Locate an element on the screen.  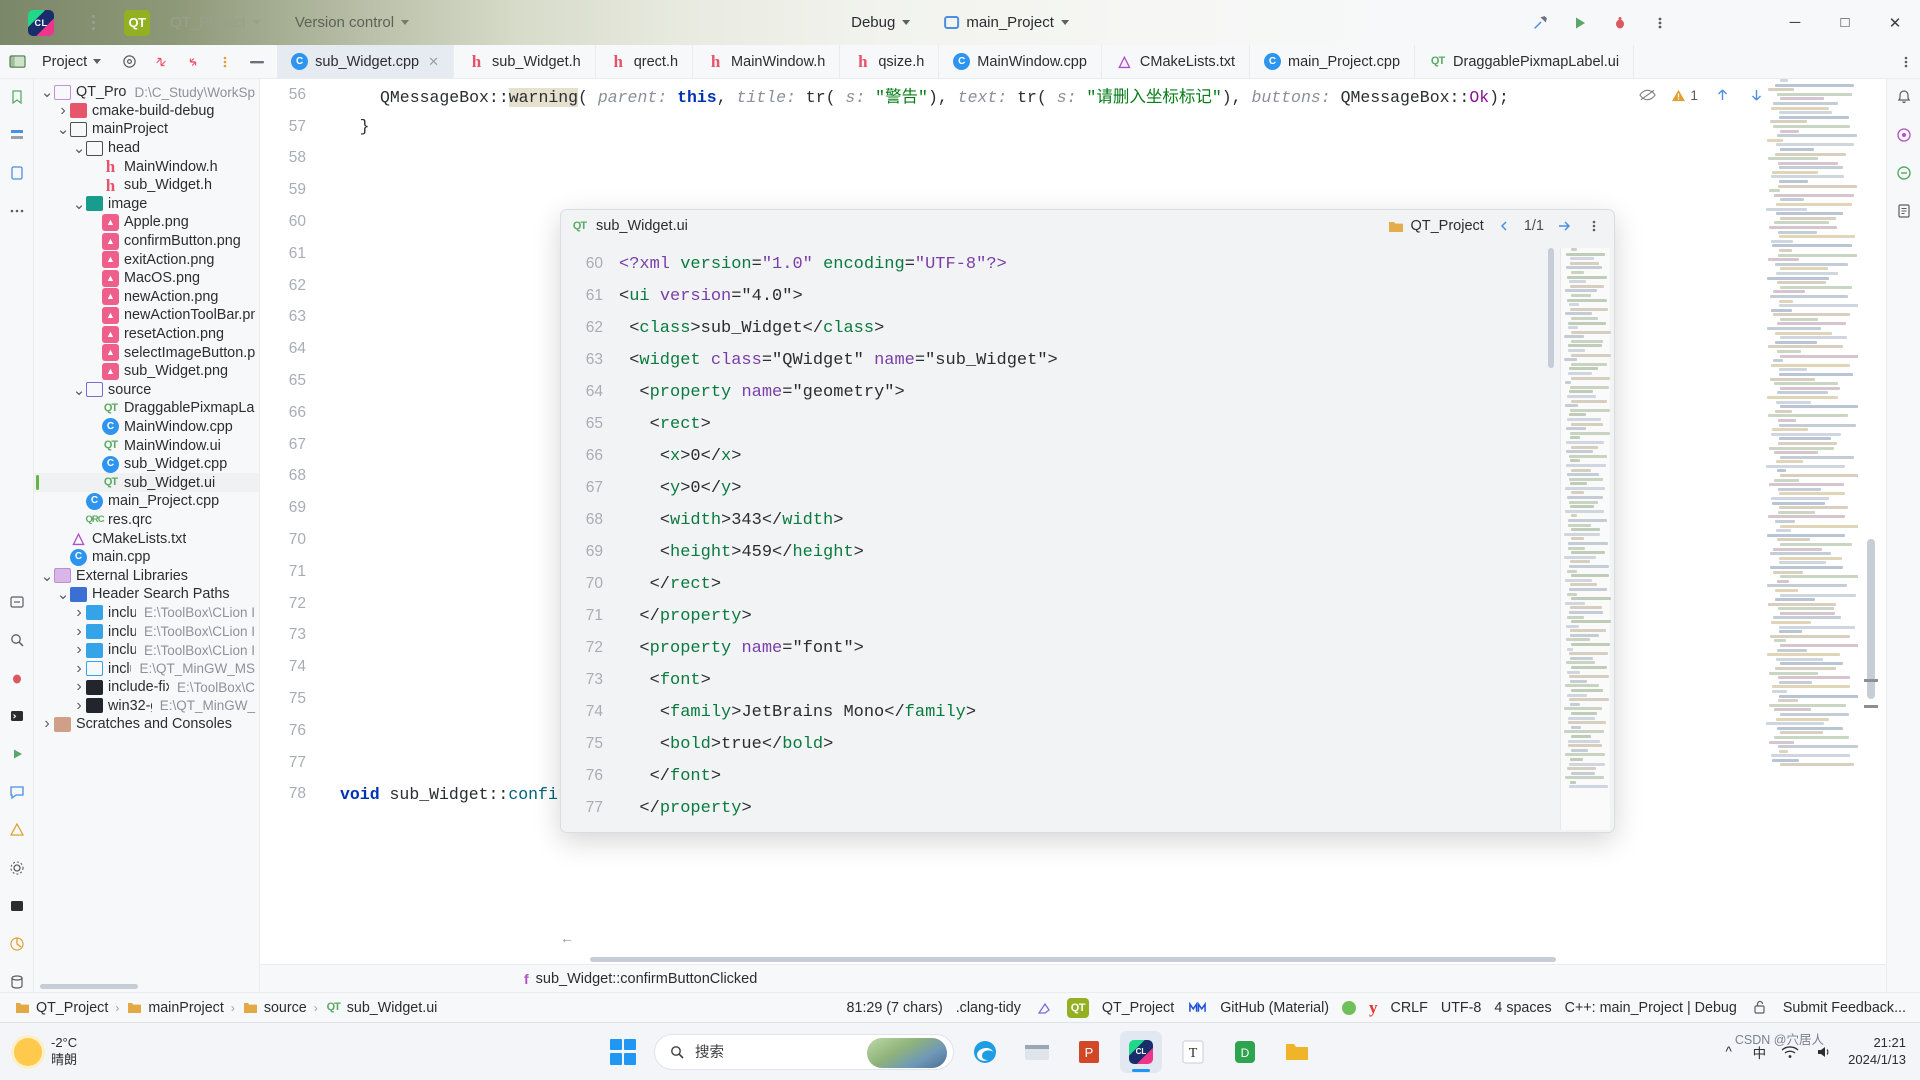
scrollbar-thumb is located at coordinates (1871, 619).